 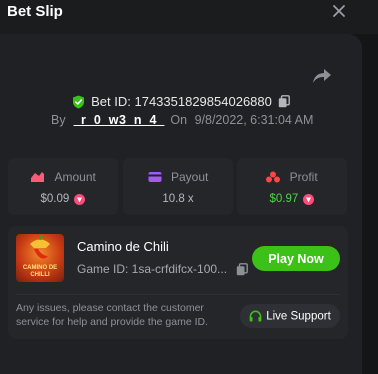 I want to click on shield-check-icon, so click(x=78, y=102).